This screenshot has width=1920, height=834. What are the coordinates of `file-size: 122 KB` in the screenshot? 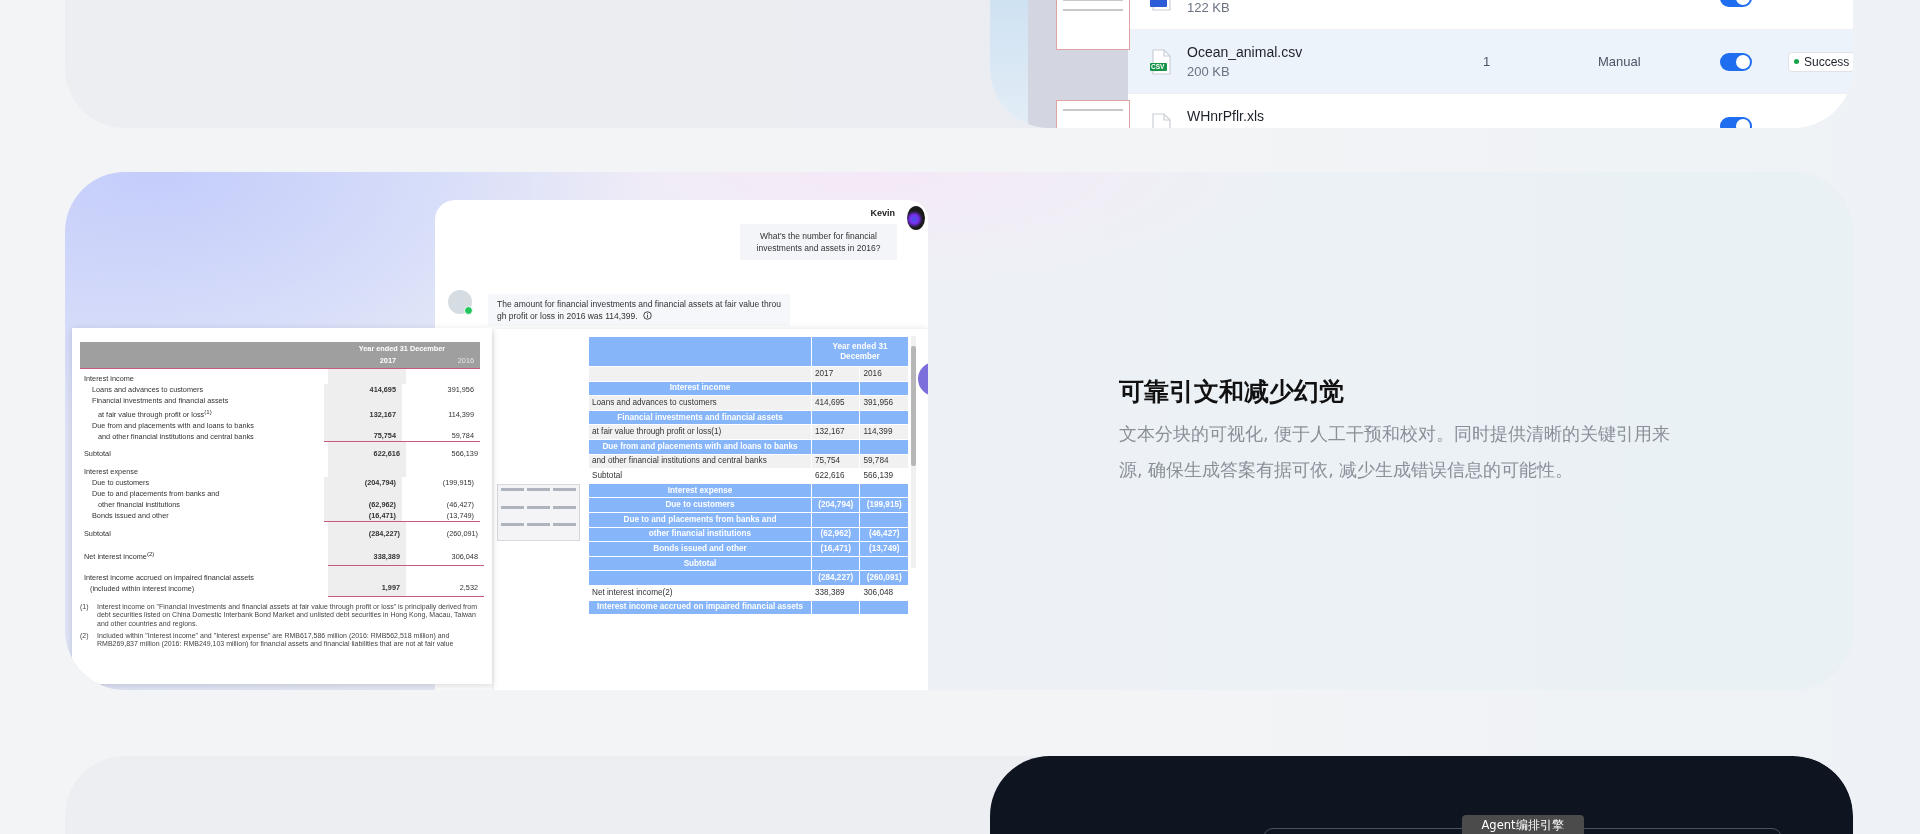 It's located at (1209, 8).